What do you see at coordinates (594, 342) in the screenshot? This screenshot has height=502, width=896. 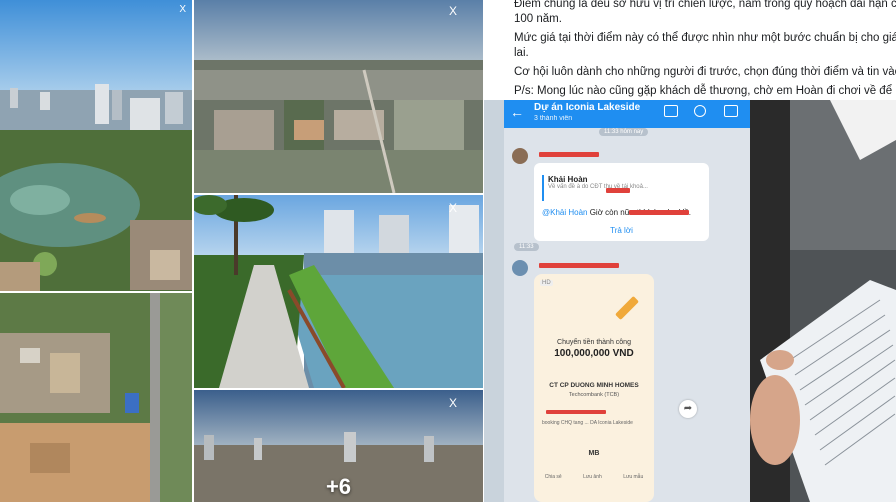 I see `receipt-title: Chuyển tiền thành công` at bounding box center [594, 342].